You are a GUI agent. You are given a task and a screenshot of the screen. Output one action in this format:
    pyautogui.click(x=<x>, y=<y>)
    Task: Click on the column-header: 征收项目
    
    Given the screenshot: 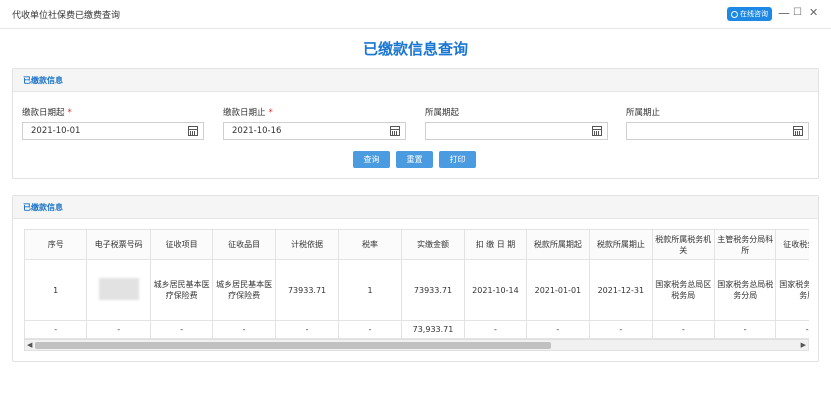 What is the action you would take?
    pyautogui.click(x=181, y=244)
    